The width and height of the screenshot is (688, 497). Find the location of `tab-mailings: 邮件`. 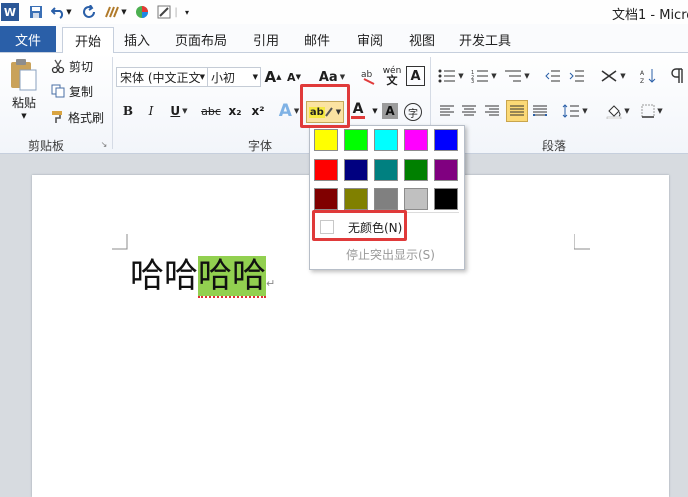

tab-mailings: 邮件 is located at coordinates (317, 39).